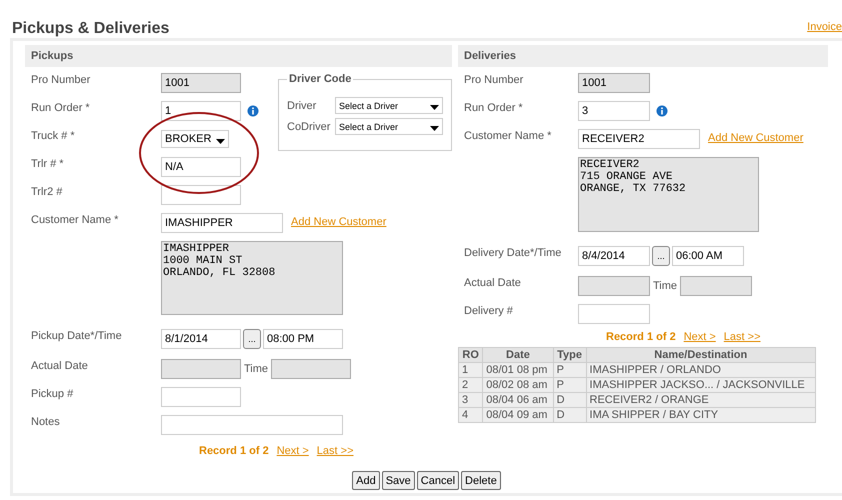 This screenshot has height=500, width=842. Describe the element at coordinates (518, 385) in the screenshot. I see `table-cell: 08/02 08 am` at that location.